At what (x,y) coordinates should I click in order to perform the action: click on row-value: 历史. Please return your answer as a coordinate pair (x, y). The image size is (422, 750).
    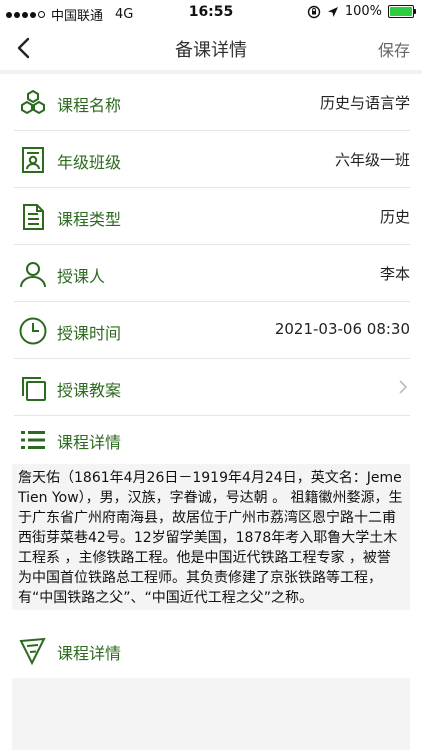
    Looking at the image, I should click on (394, 217).